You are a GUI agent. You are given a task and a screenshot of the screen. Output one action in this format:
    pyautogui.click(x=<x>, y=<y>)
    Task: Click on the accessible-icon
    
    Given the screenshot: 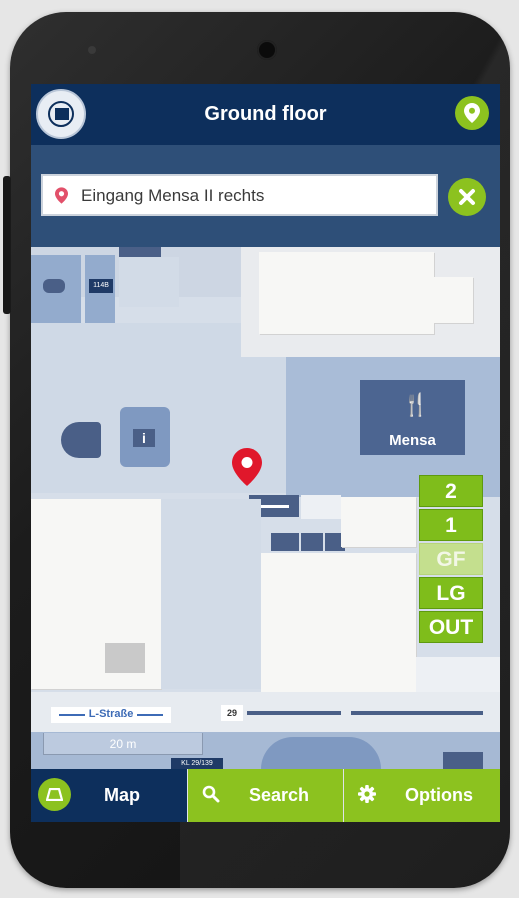 What is the action you would take?
    pyautogui.click(x=285, y=542)
    